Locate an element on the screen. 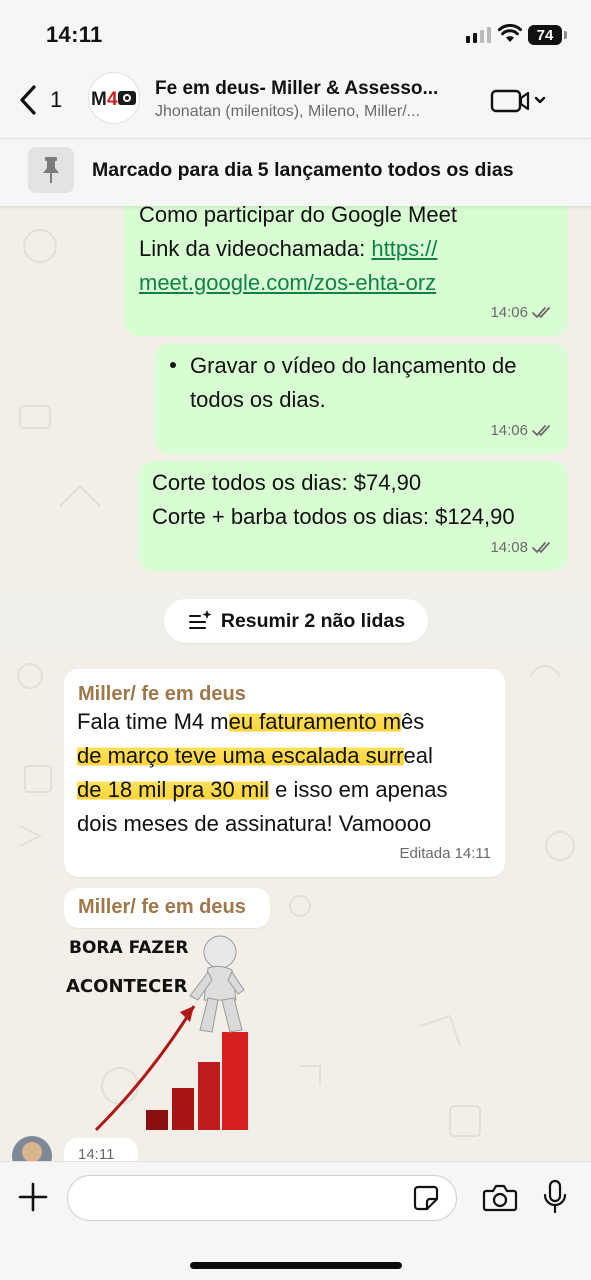  status-bar: 14:11 74 is located at coordinates (295, 31).